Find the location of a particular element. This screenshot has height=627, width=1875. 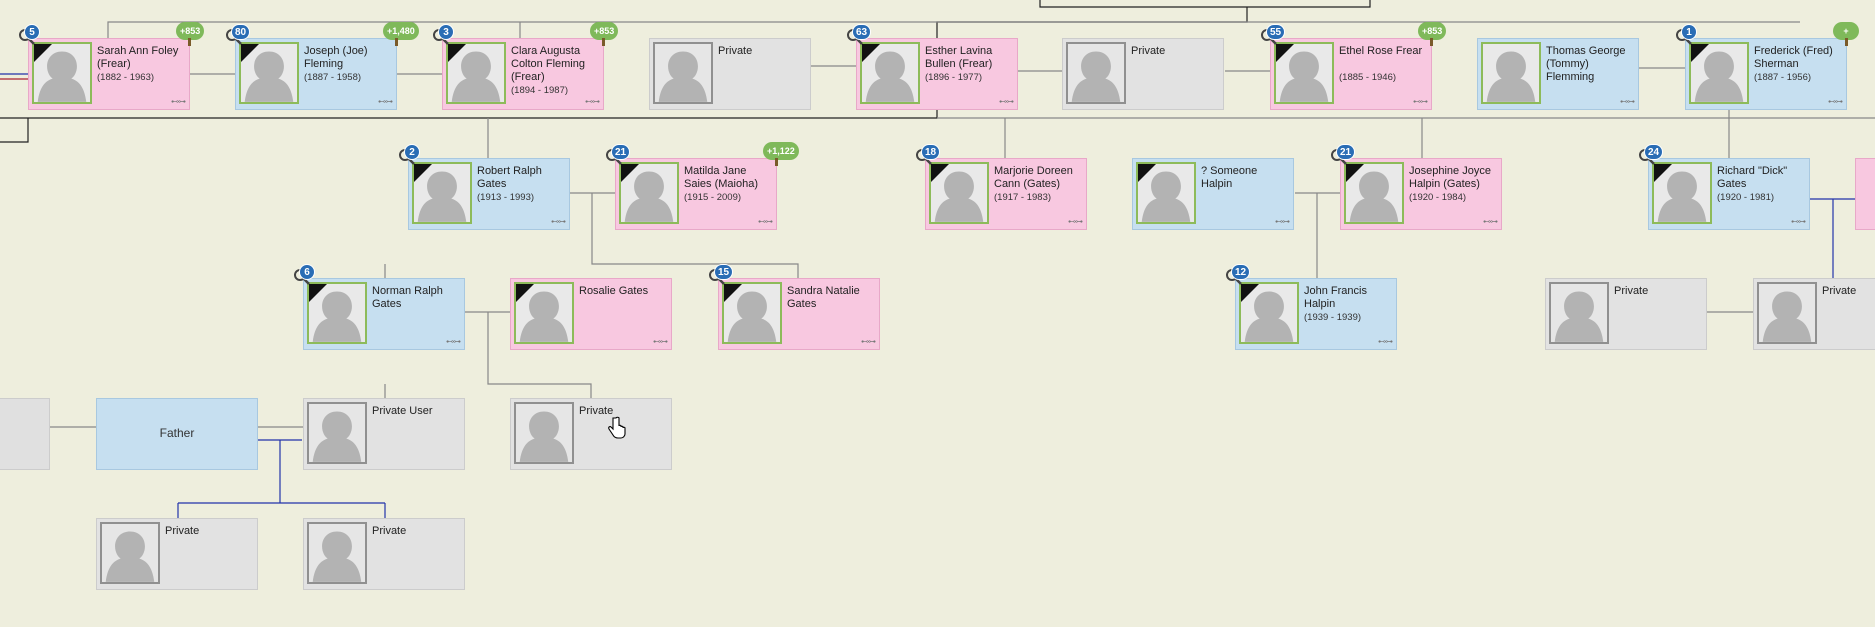

person-card-private6: Private is located at coordinates (177, 554).